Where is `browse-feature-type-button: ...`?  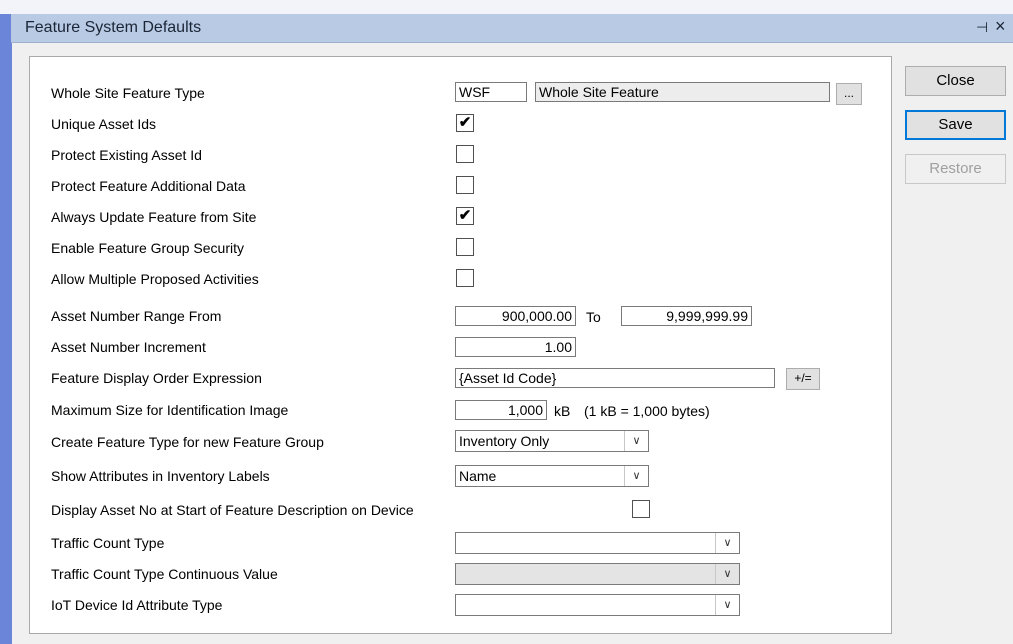
browse-feature-type-button: ... is located at coordinates (849, 94).